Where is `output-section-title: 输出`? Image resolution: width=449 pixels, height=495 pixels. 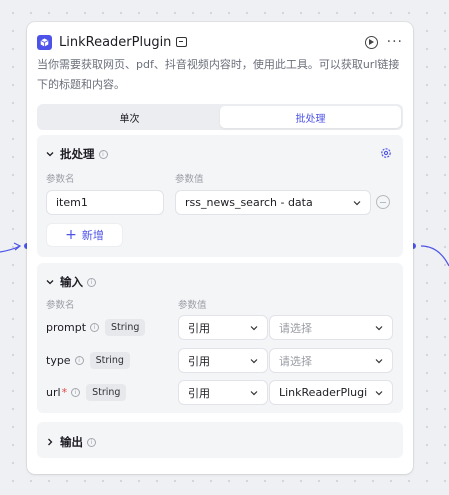 output-section-title: 输出 is located at coordinates (71, 442).